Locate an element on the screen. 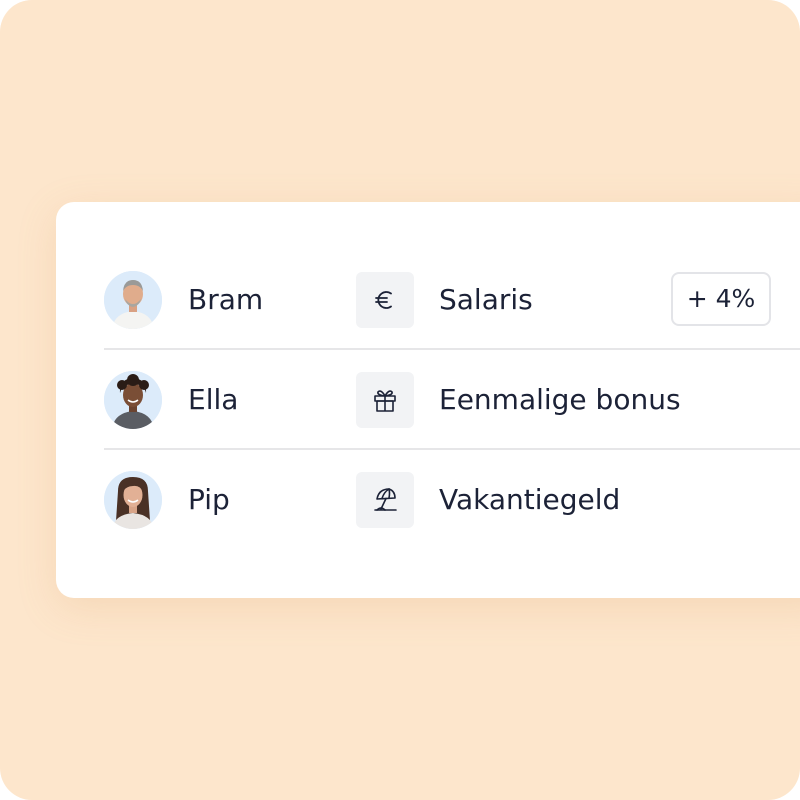  list-item: Bram Salaris + 4% is located at coordinates (452, 300).